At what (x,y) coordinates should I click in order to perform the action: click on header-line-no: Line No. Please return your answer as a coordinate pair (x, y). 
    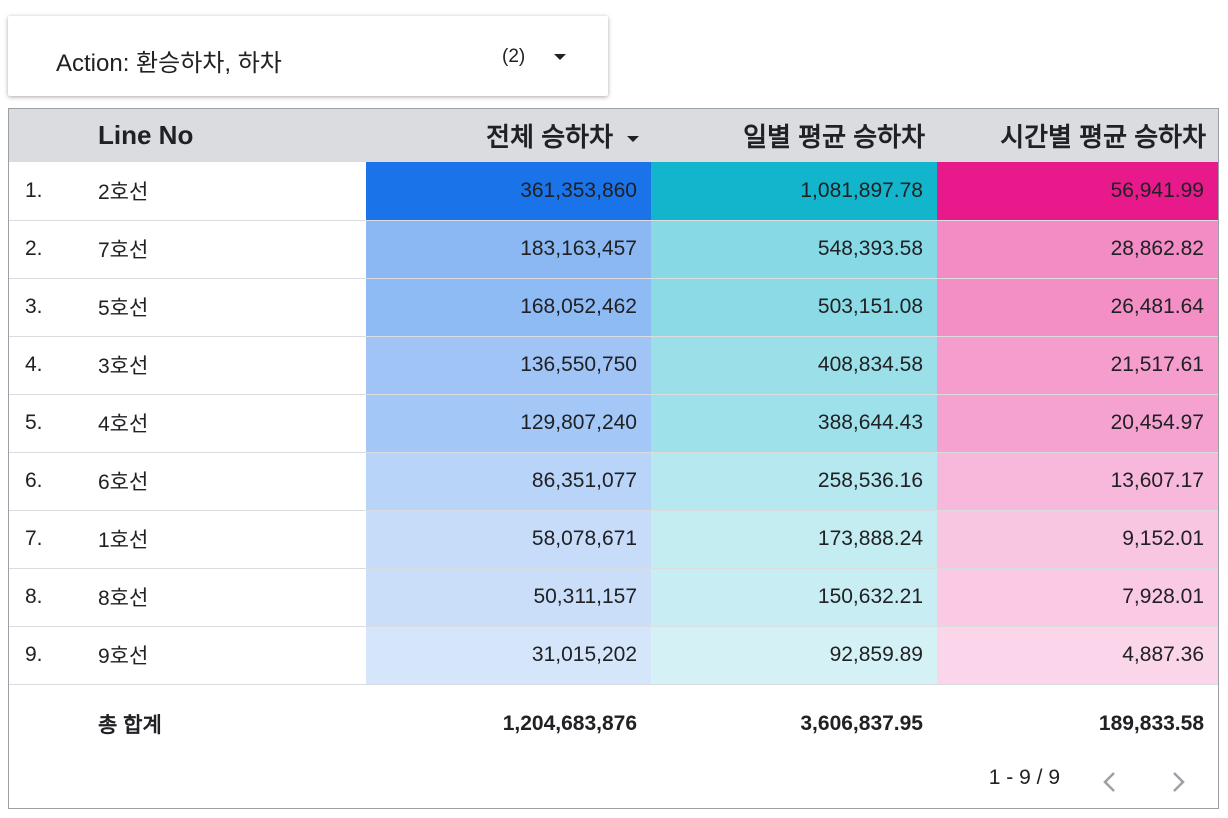
    Looking at the image, I should click on (226, 135).